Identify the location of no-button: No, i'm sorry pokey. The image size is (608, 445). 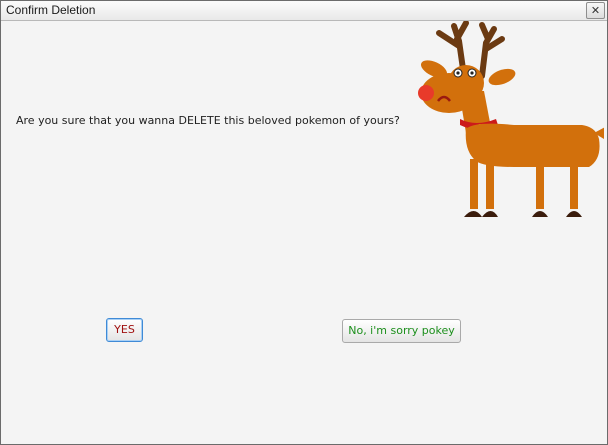
(401, 331).